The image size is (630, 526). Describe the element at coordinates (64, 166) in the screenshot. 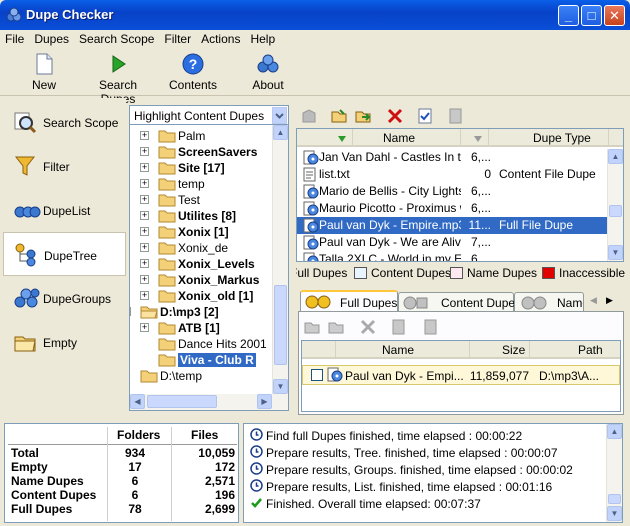

I see `nav-filter: Filter` at that location.